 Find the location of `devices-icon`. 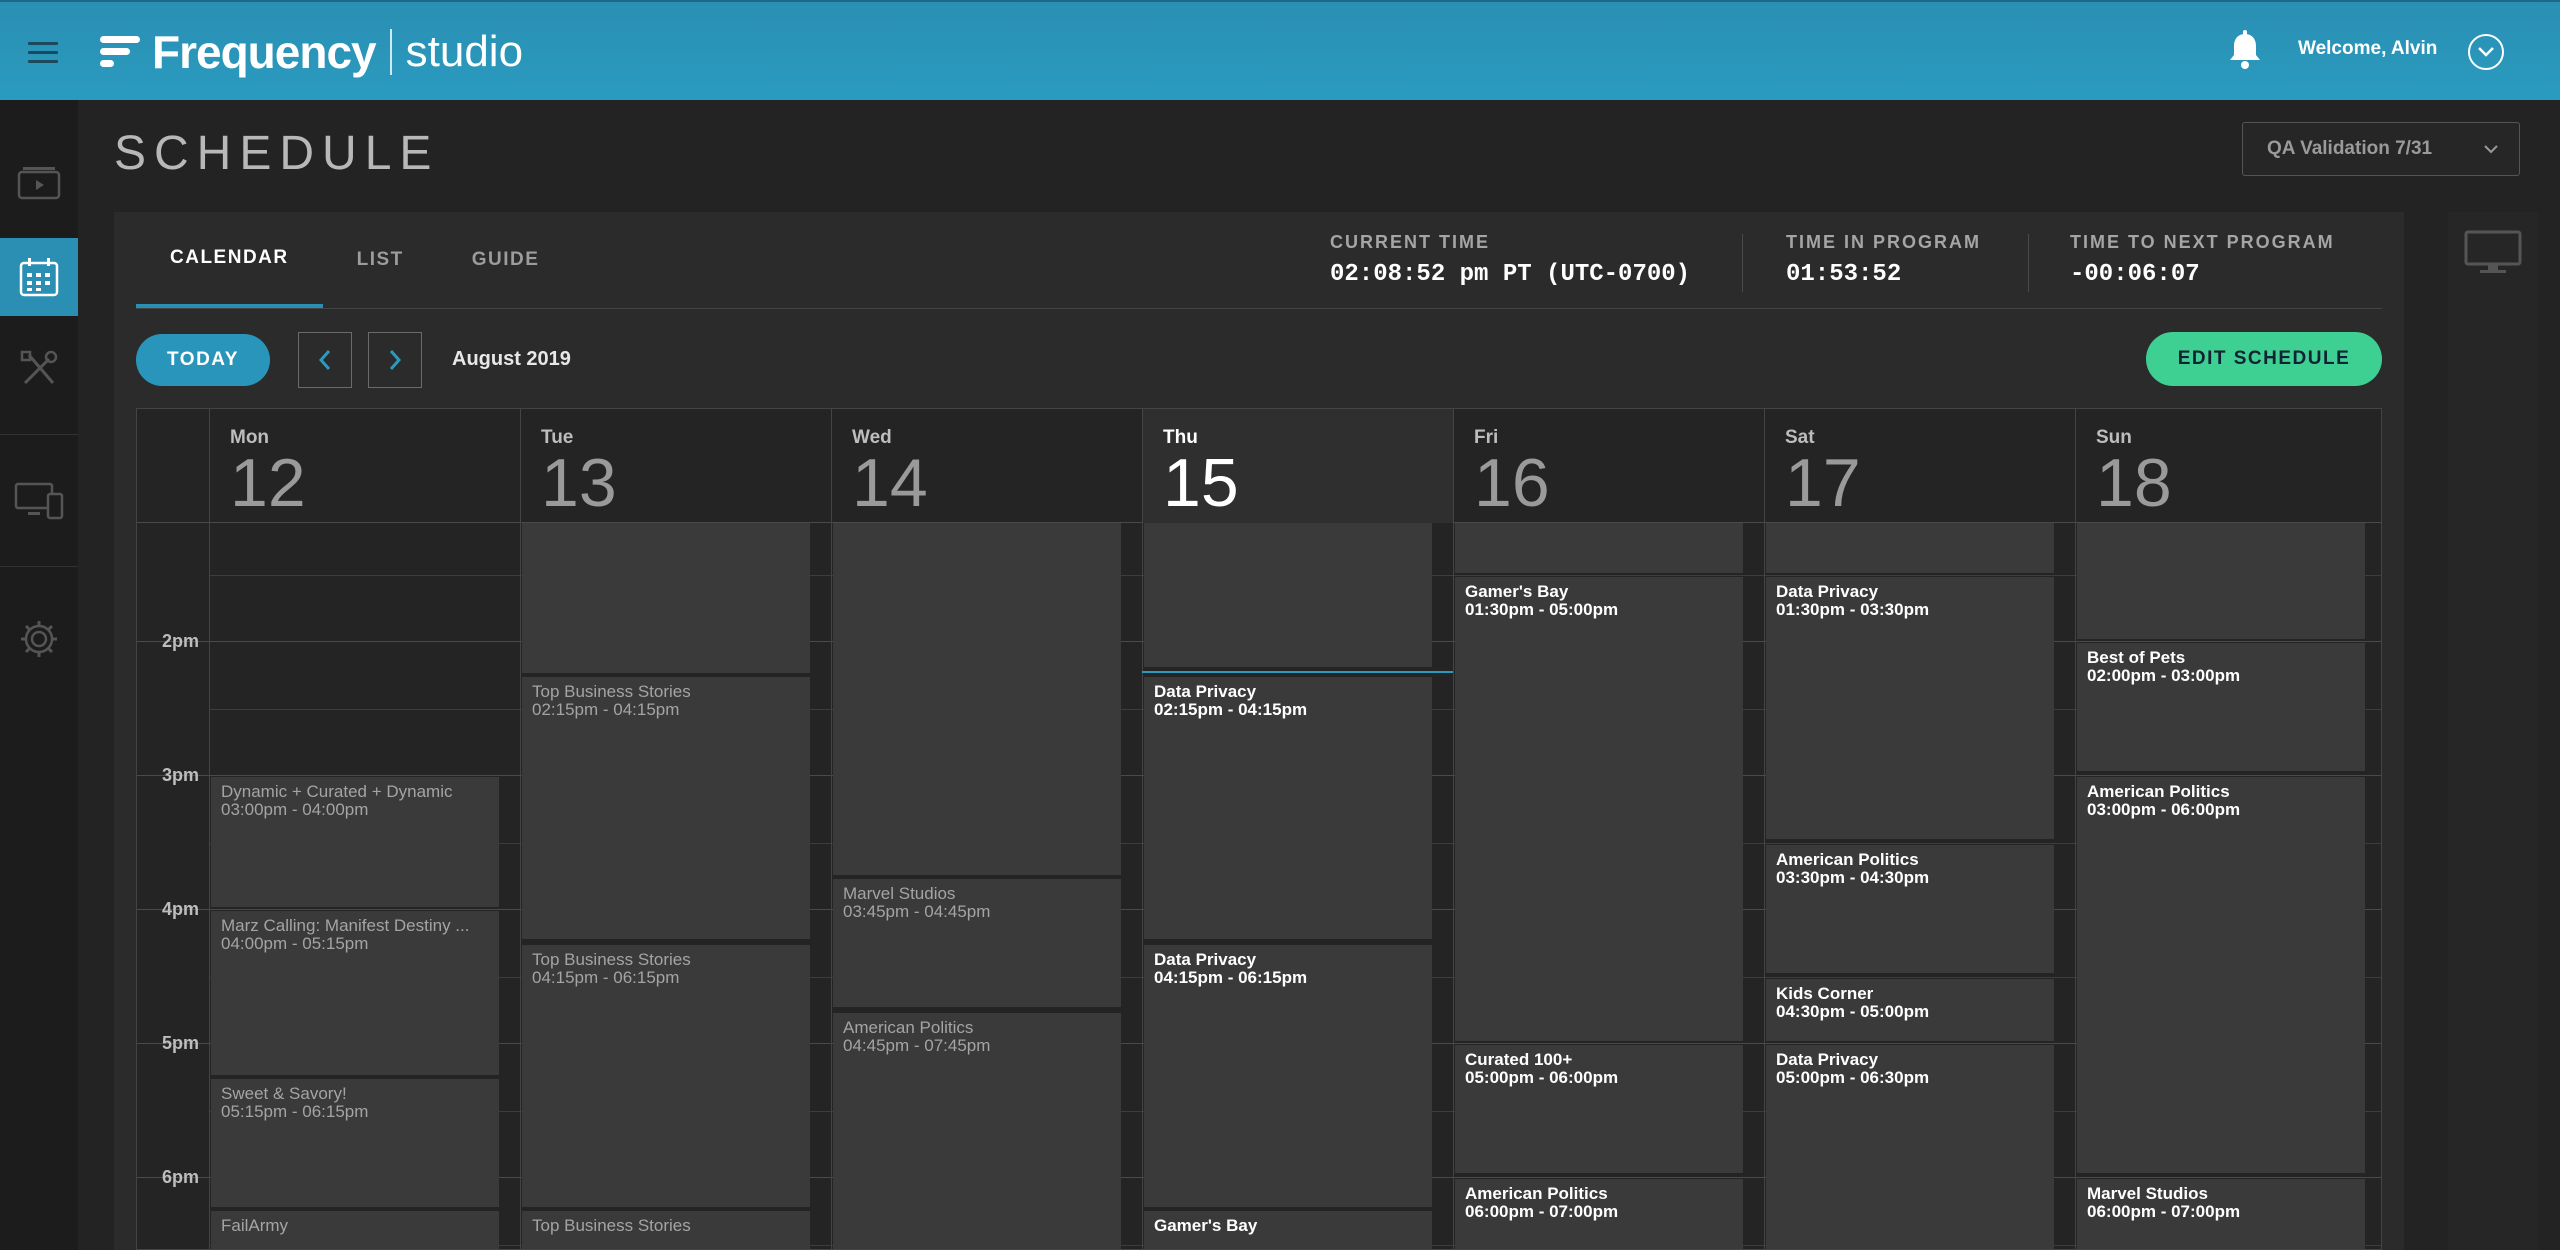

devices-icon is located at coordinates (39, 501).